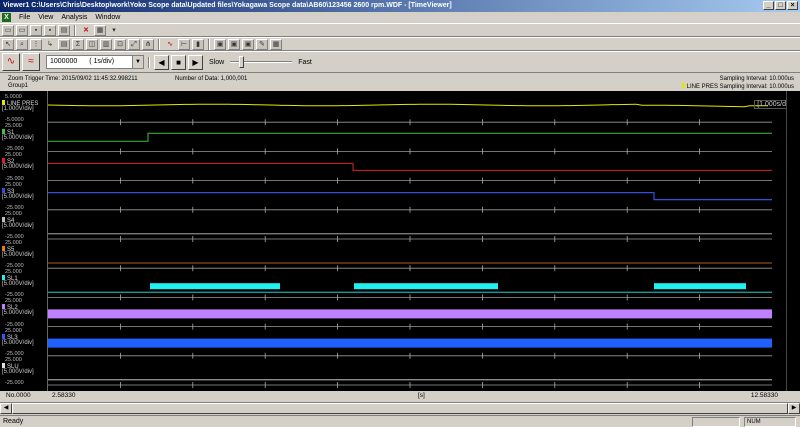 The height and width of the screenshot is (427, 800). I want to click on menu-view: View, so click(45, 17).